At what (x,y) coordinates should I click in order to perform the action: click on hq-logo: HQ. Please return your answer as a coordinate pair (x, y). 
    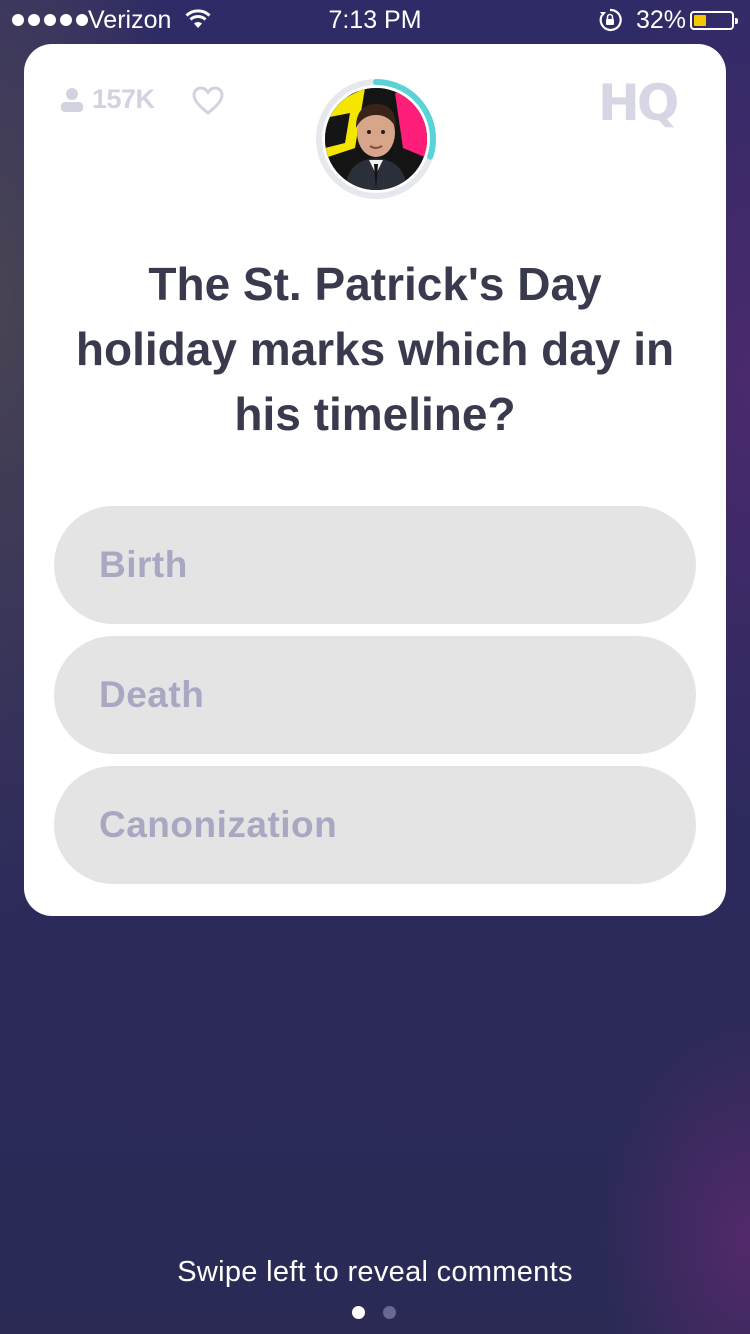
    Looking at the image, I should click on (638, 103).